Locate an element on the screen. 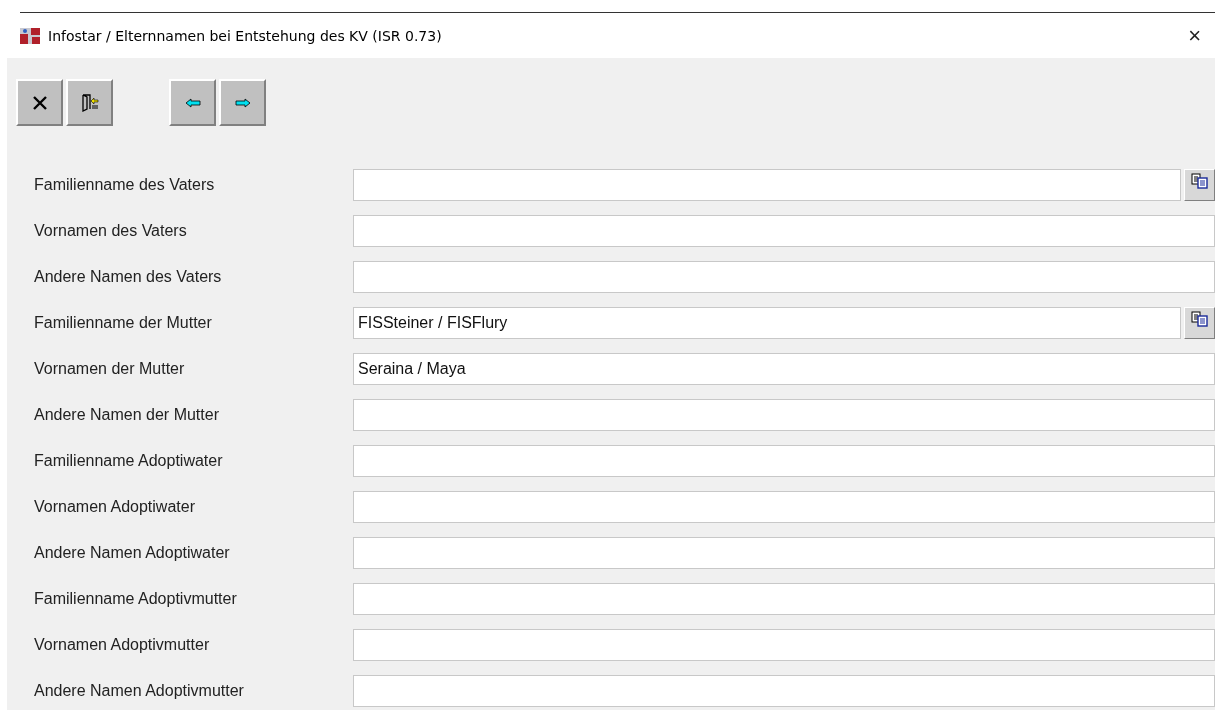  left-arrow-icon is located at coordinates (192, 102).